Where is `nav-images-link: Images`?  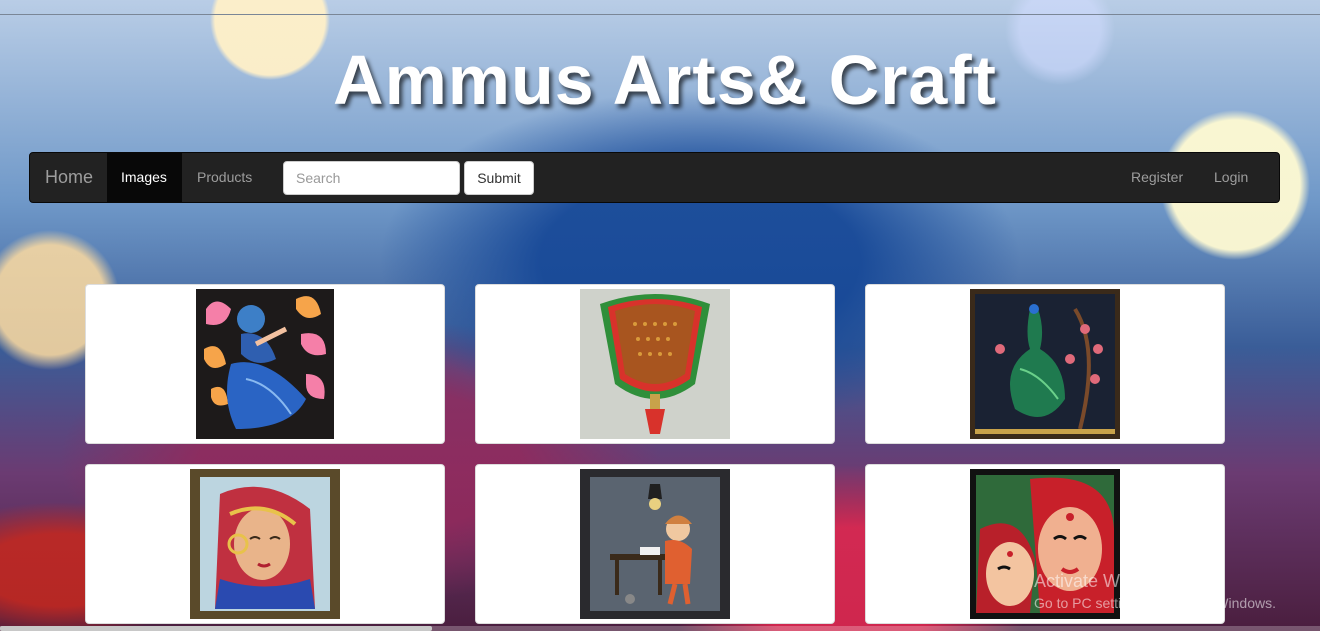
nav-images-link: Images is located at coordinates (144, 177).